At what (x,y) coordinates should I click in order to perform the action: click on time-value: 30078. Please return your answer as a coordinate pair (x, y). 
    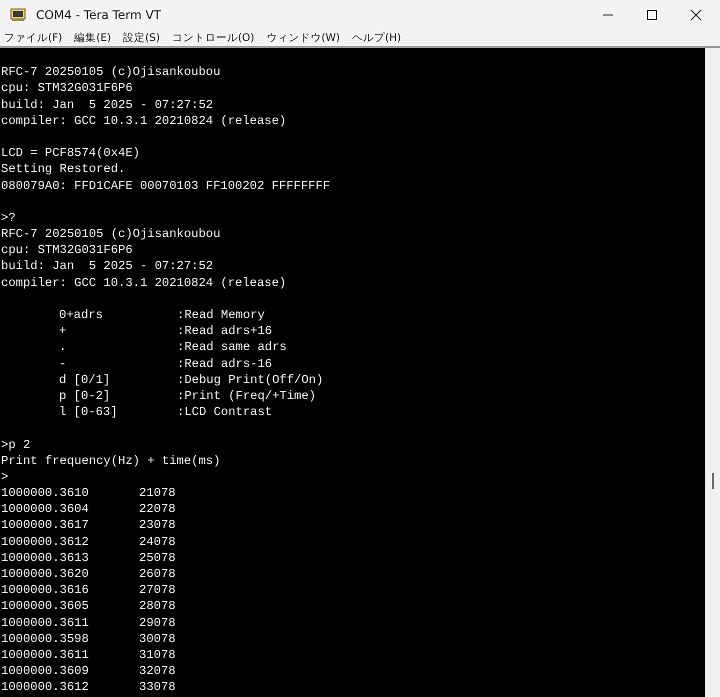
    Looking at the image, I should click on (157, 638).